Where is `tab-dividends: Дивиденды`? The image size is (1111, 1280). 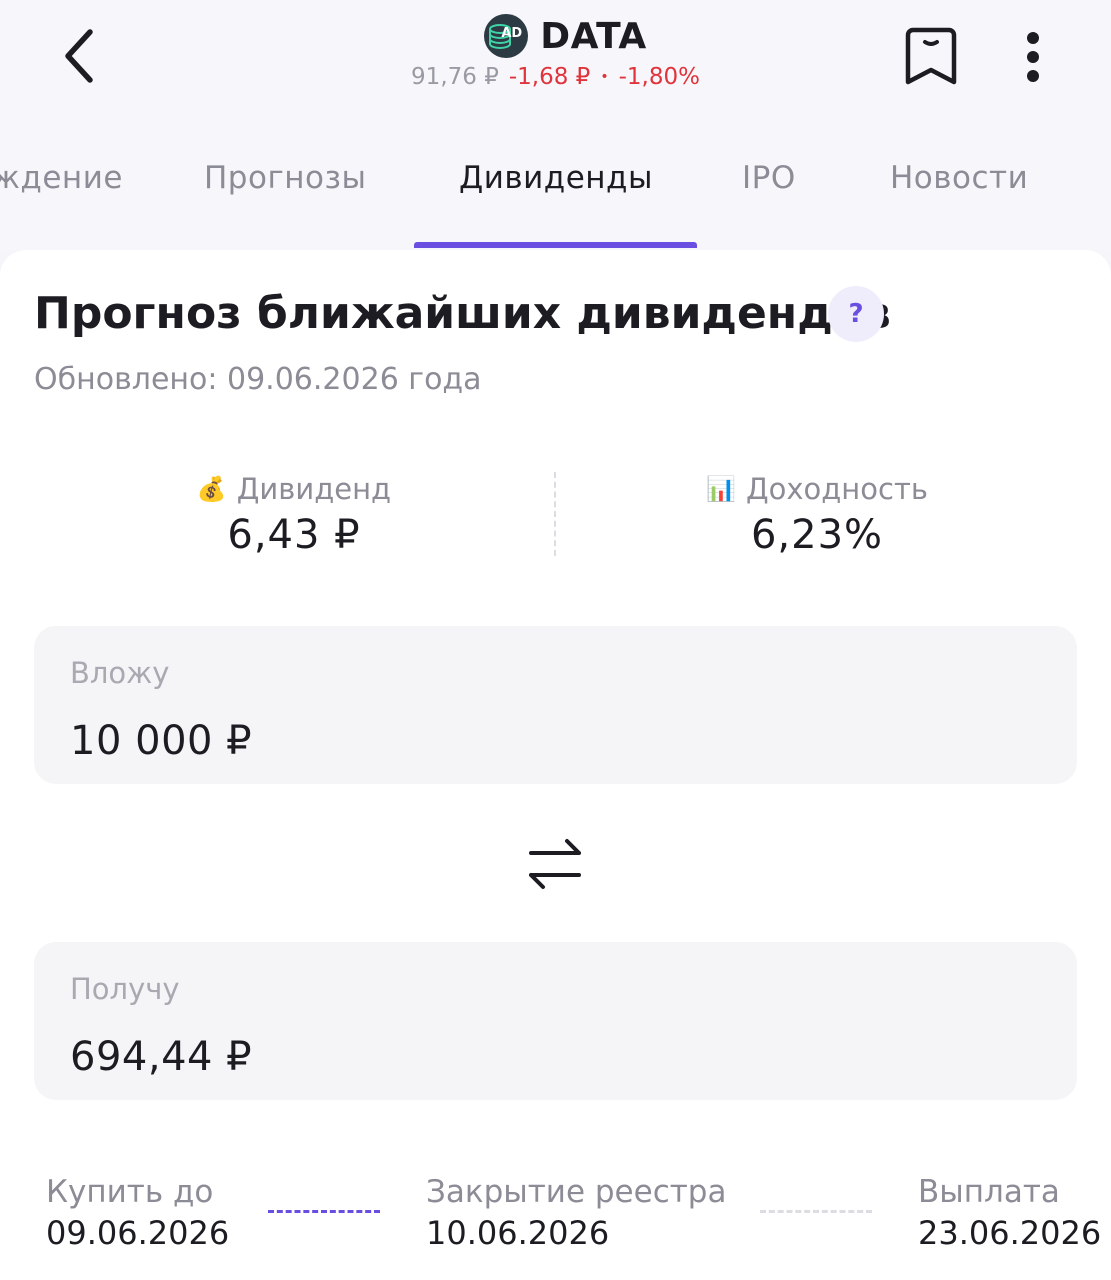
tab-dividends: Дивиденды is located at coordinates (556, 178).